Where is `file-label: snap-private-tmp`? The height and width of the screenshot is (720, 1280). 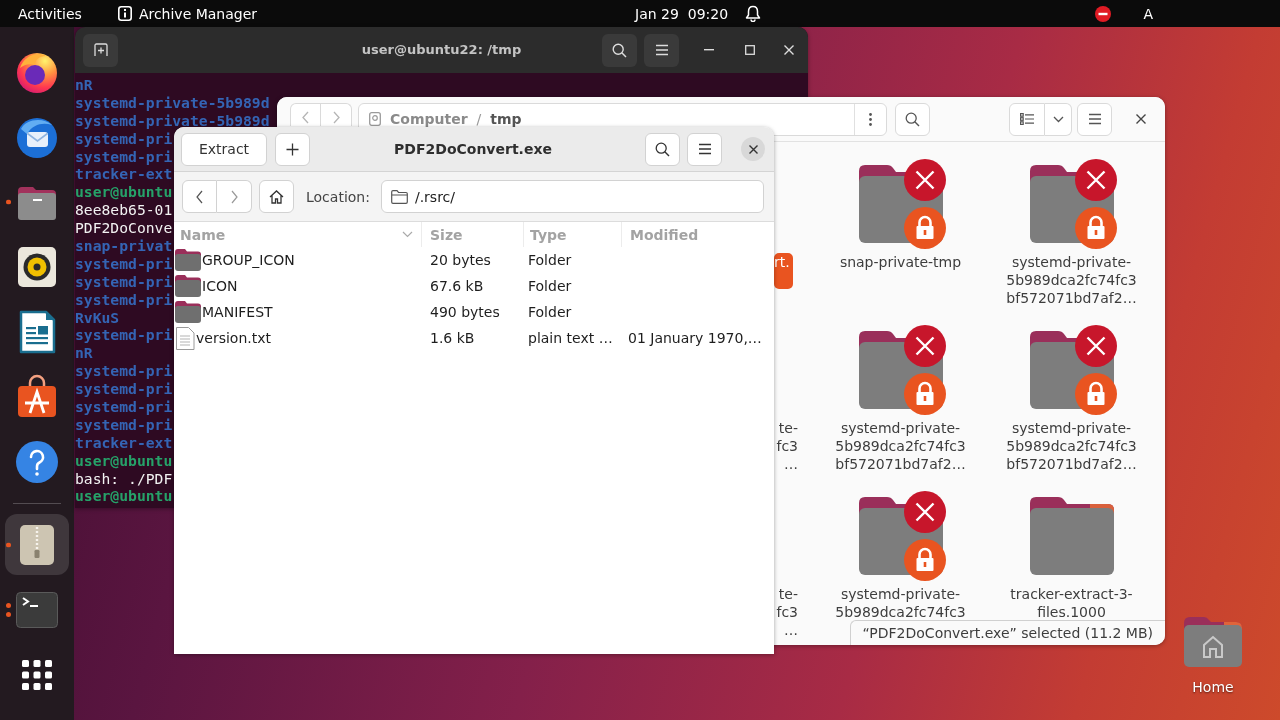
file-label: snap-private-tmp is located at coordinates (900, 262).